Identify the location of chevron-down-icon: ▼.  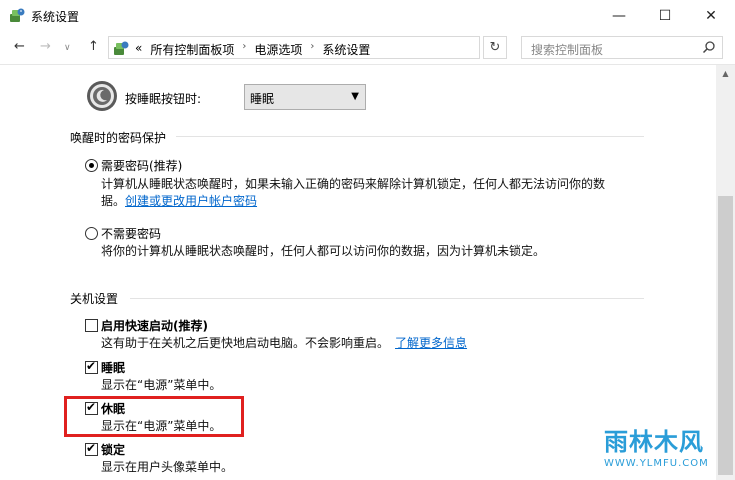
(355, 96).